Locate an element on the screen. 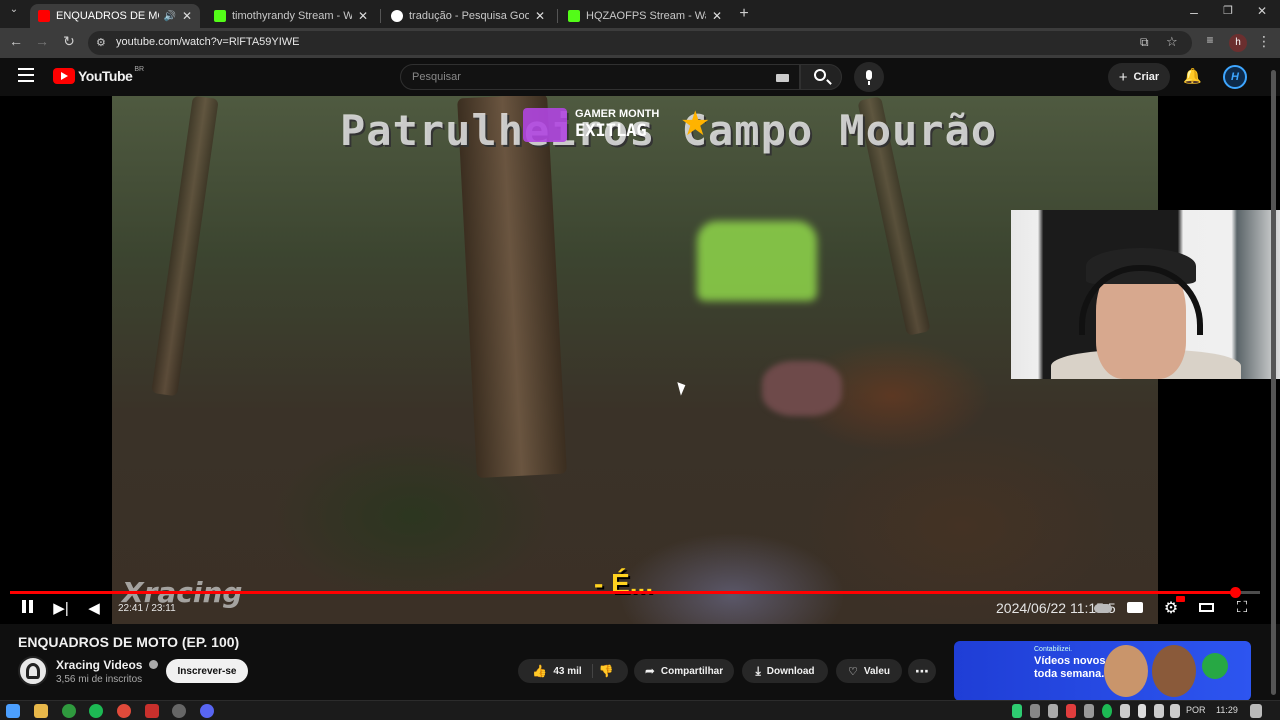 This screenshot has width=1280, height=720. chrome-icon is located at coordinates (124, 711).